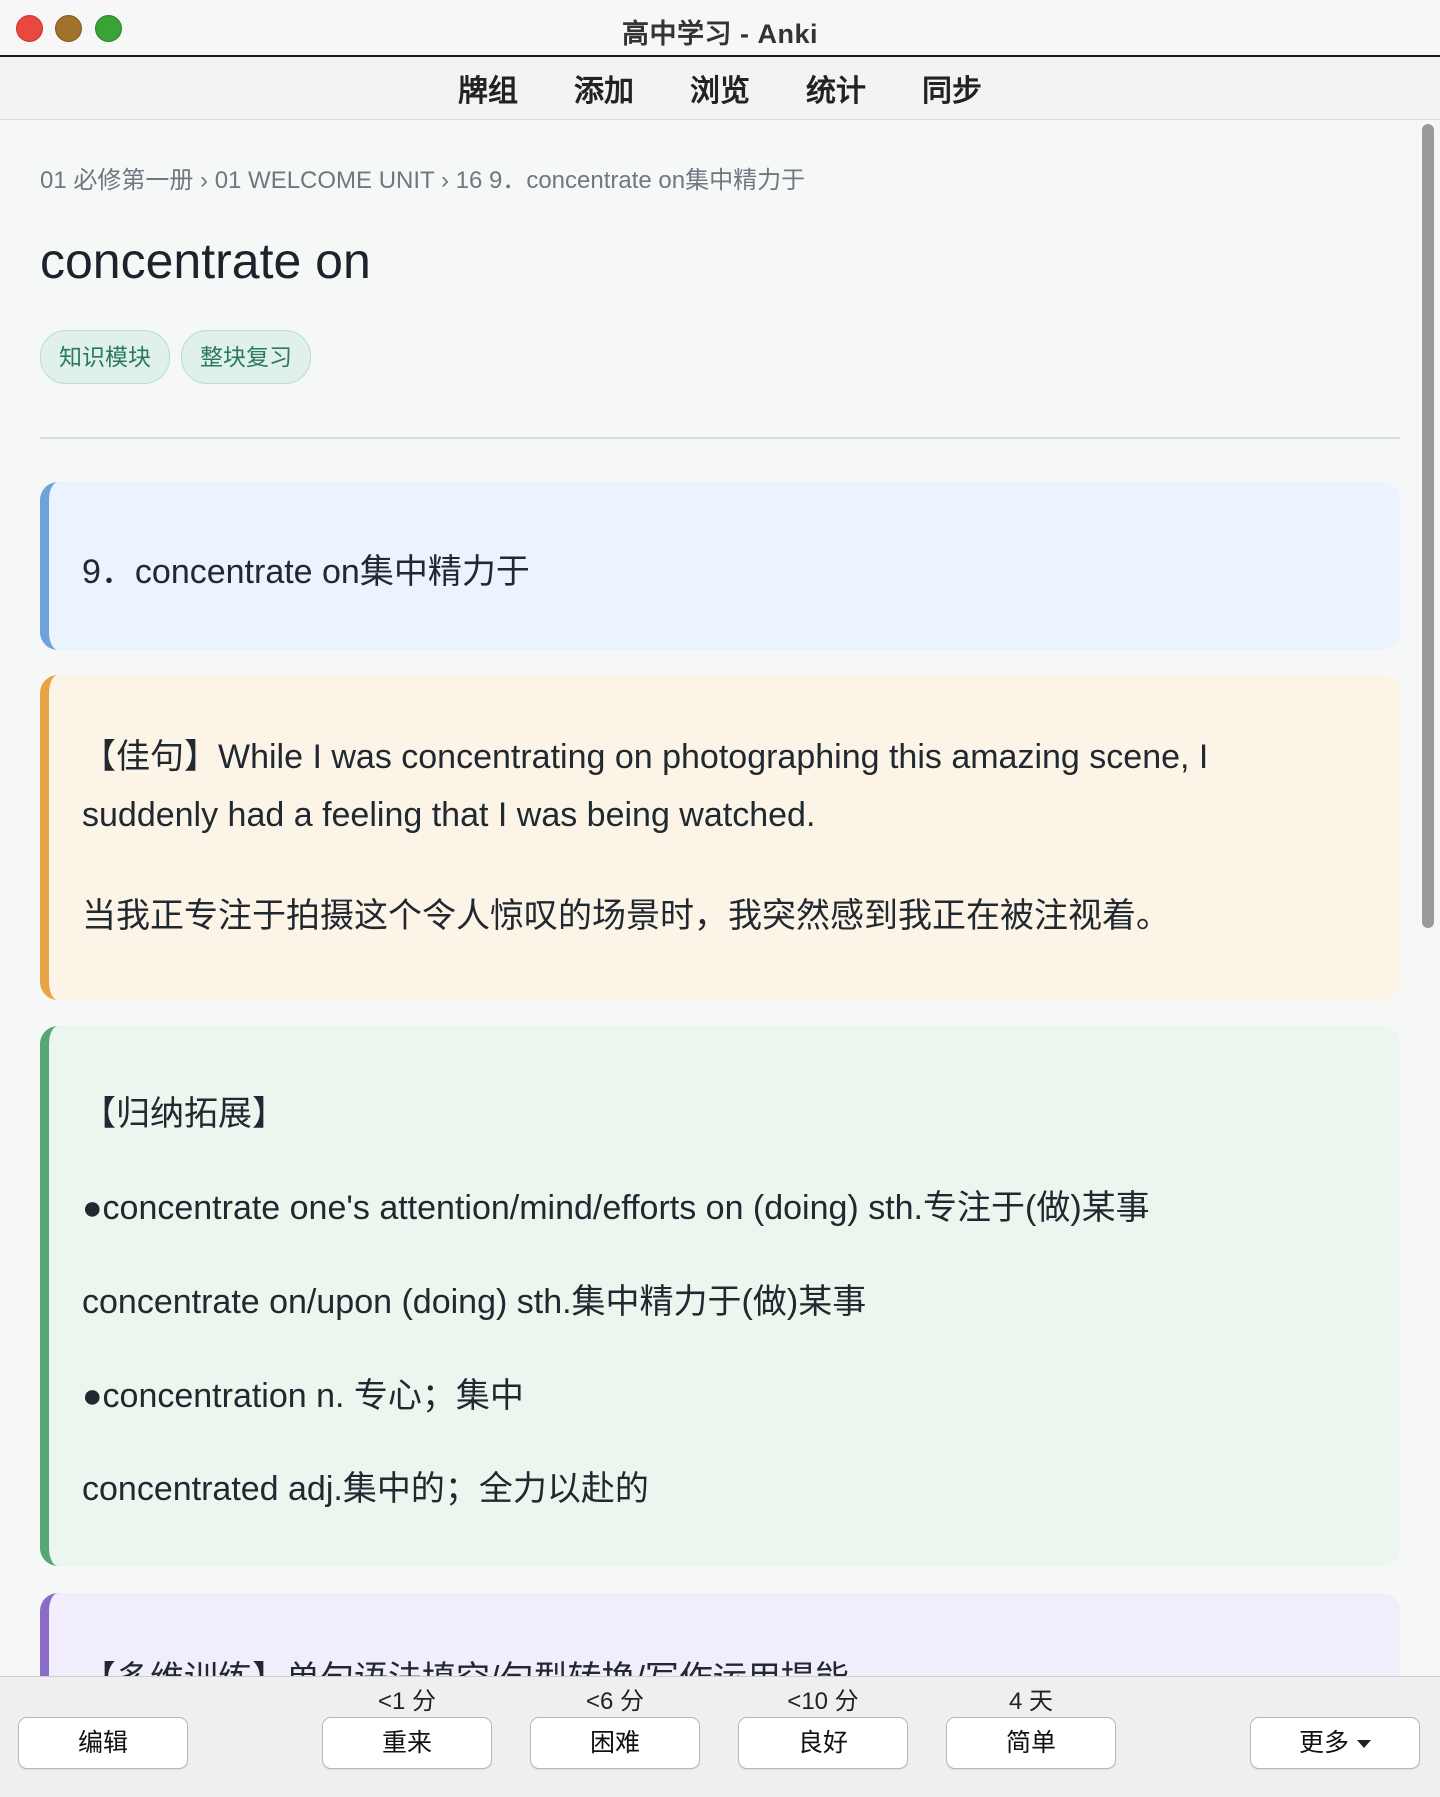 This screenshot has width=1440, height=1797. I want to click on hard-interval: <6 分, so click(615, 1701).